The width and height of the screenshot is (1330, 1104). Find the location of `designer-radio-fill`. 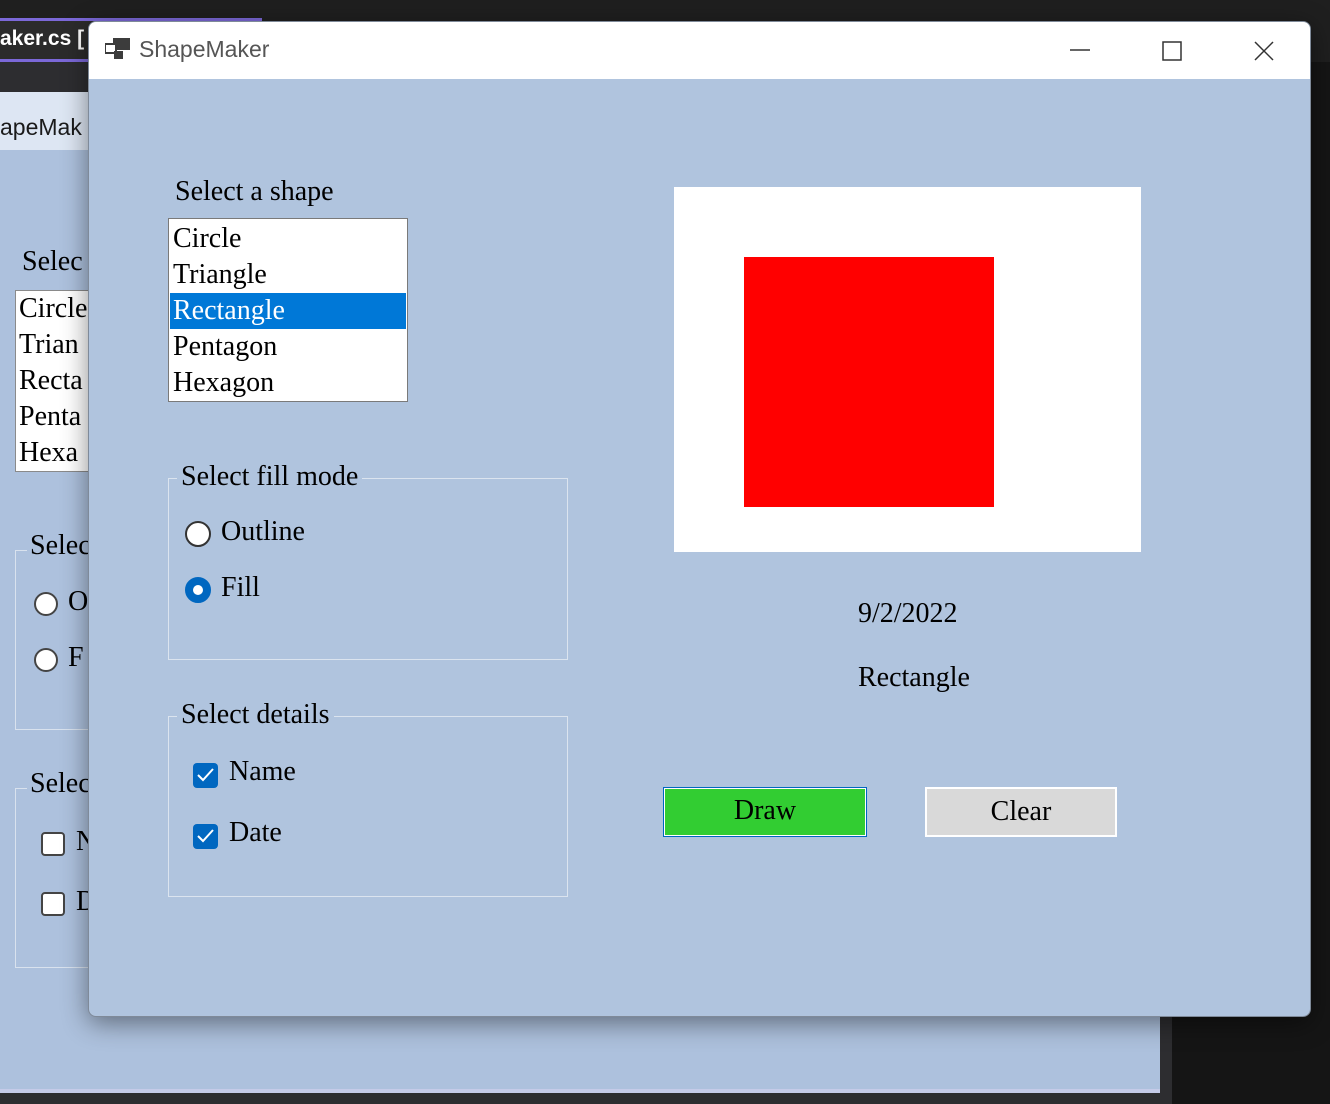

designer-radio-fill is located at coordinates (46, 660).